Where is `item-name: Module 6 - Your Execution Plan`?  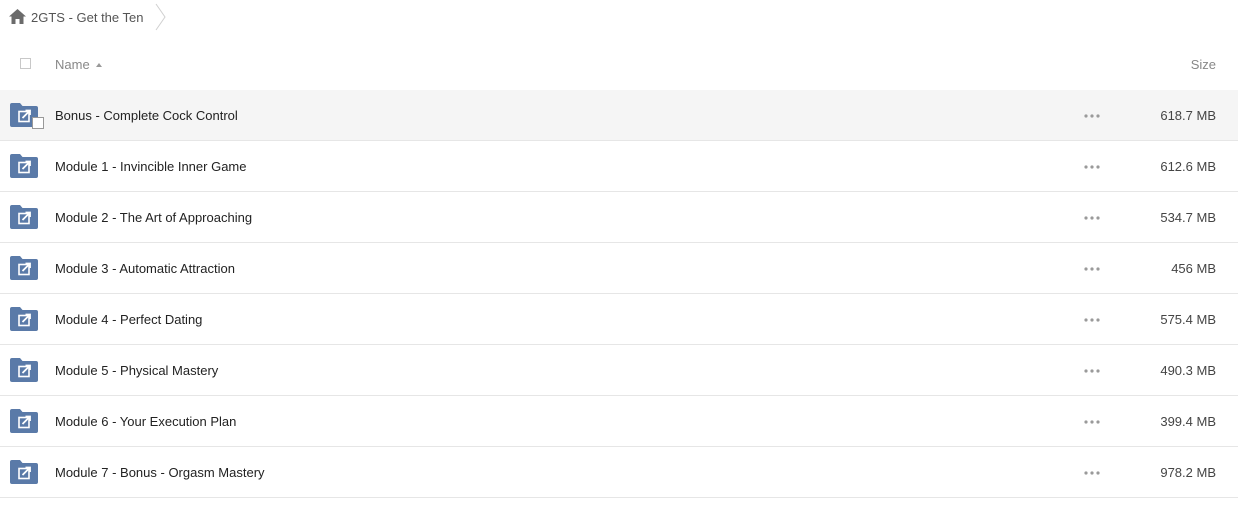 item-name: Module 6 - Your Execution Plan is located at coordinates (145, 421).